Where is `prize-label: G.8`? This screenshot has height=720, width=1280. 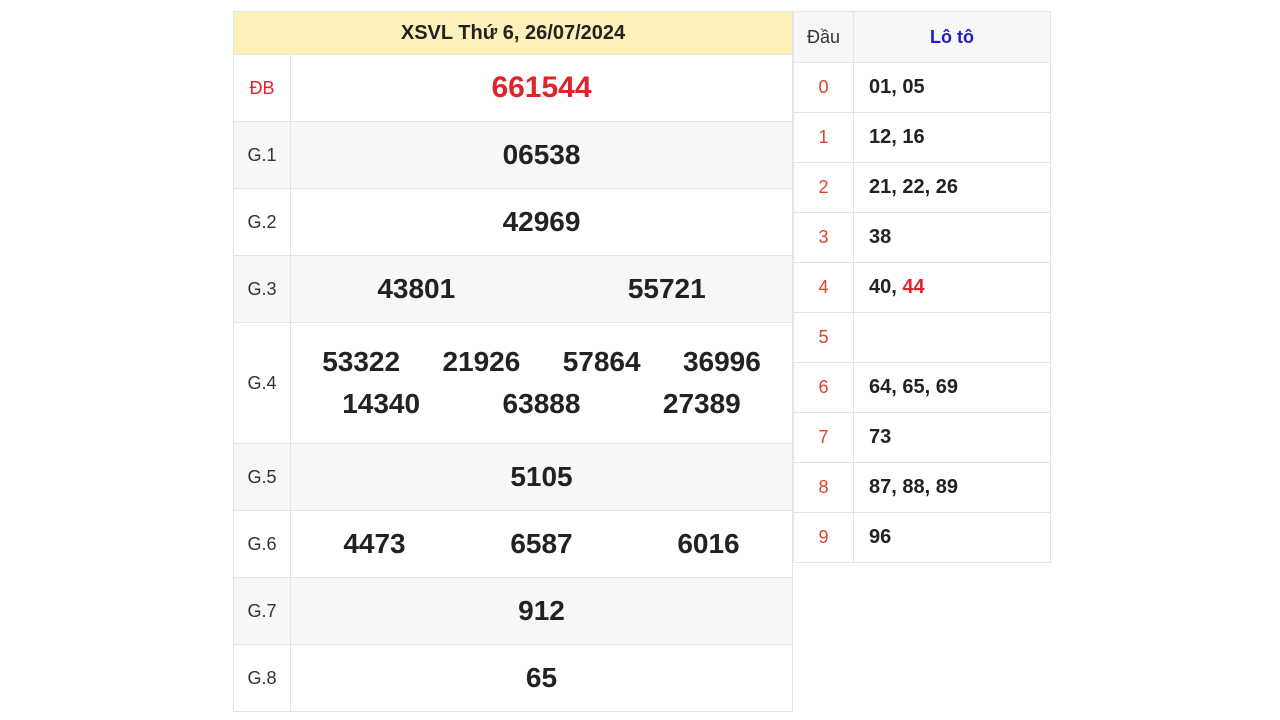
prize-label: G.8 is located at coordinates (262, 678).